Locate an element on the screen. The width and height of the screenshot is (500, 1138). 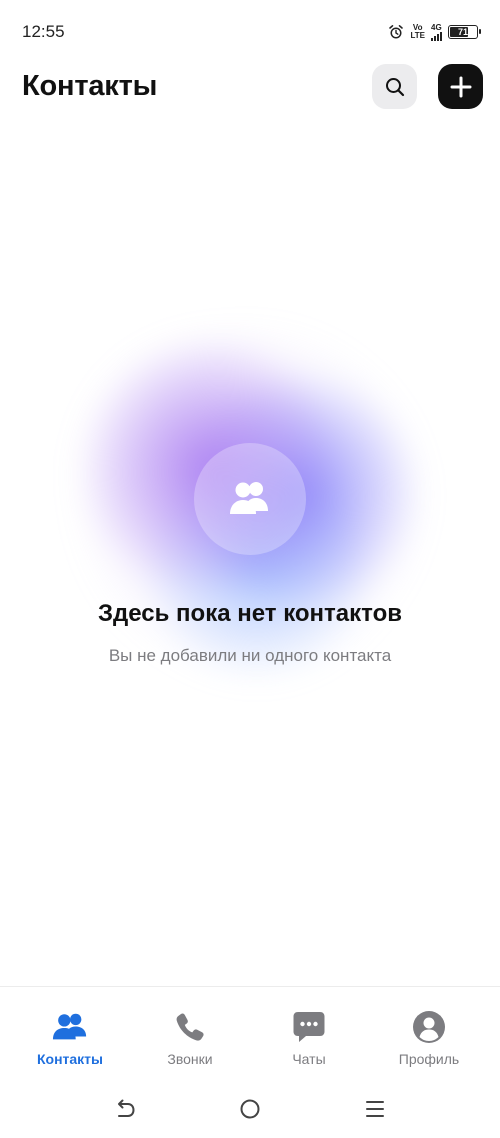
signal-indicator: 4G is located at coordinates (436, 31).